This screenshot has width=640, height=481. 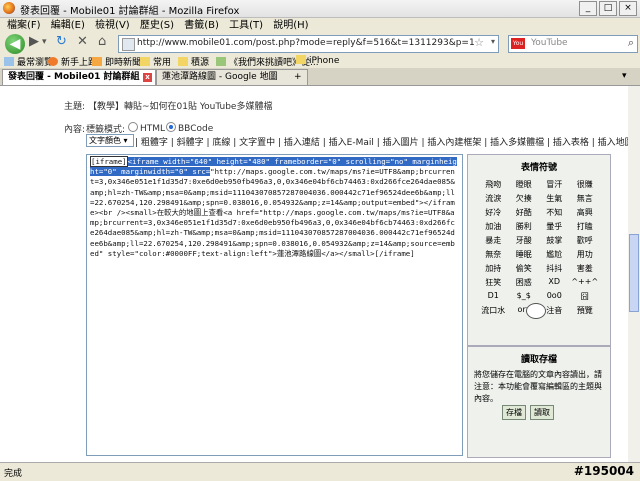 I want to click on emoticon-item: ^++^, so click(x=585, y=282).